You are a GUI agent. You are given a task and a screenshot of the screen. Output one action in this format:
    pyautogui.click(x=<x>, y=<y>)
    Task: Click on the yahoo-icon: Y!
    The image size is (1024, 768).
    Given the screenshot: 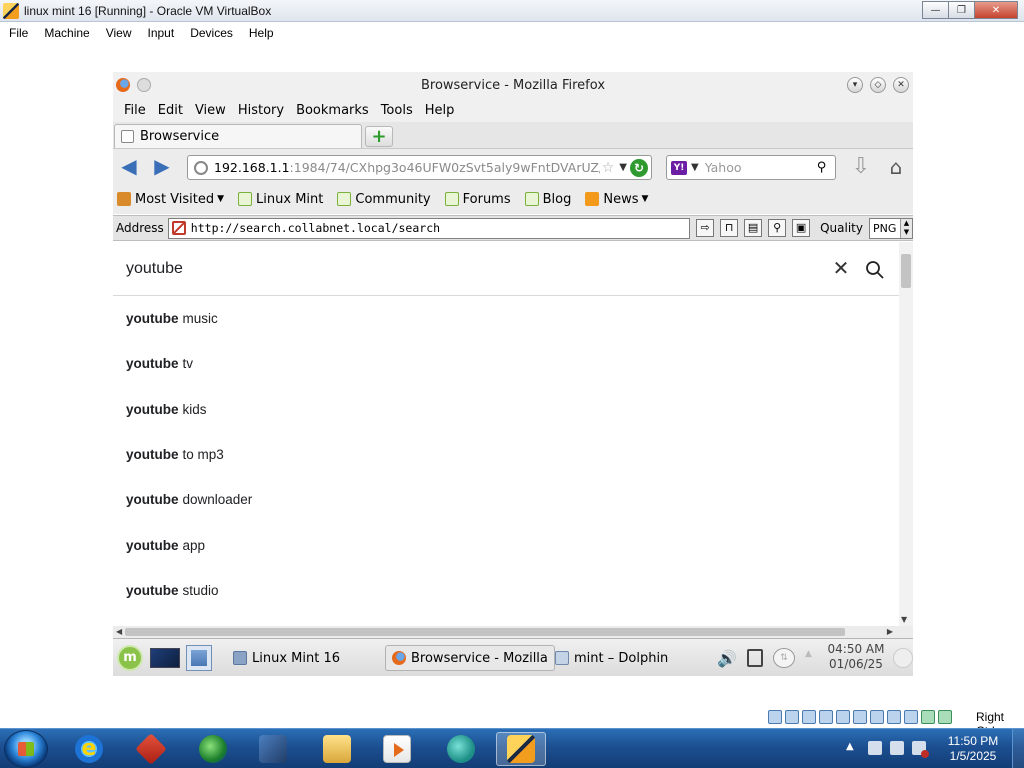 What is the action you would take?
    pyautogui.click(x=679, y=167)
    